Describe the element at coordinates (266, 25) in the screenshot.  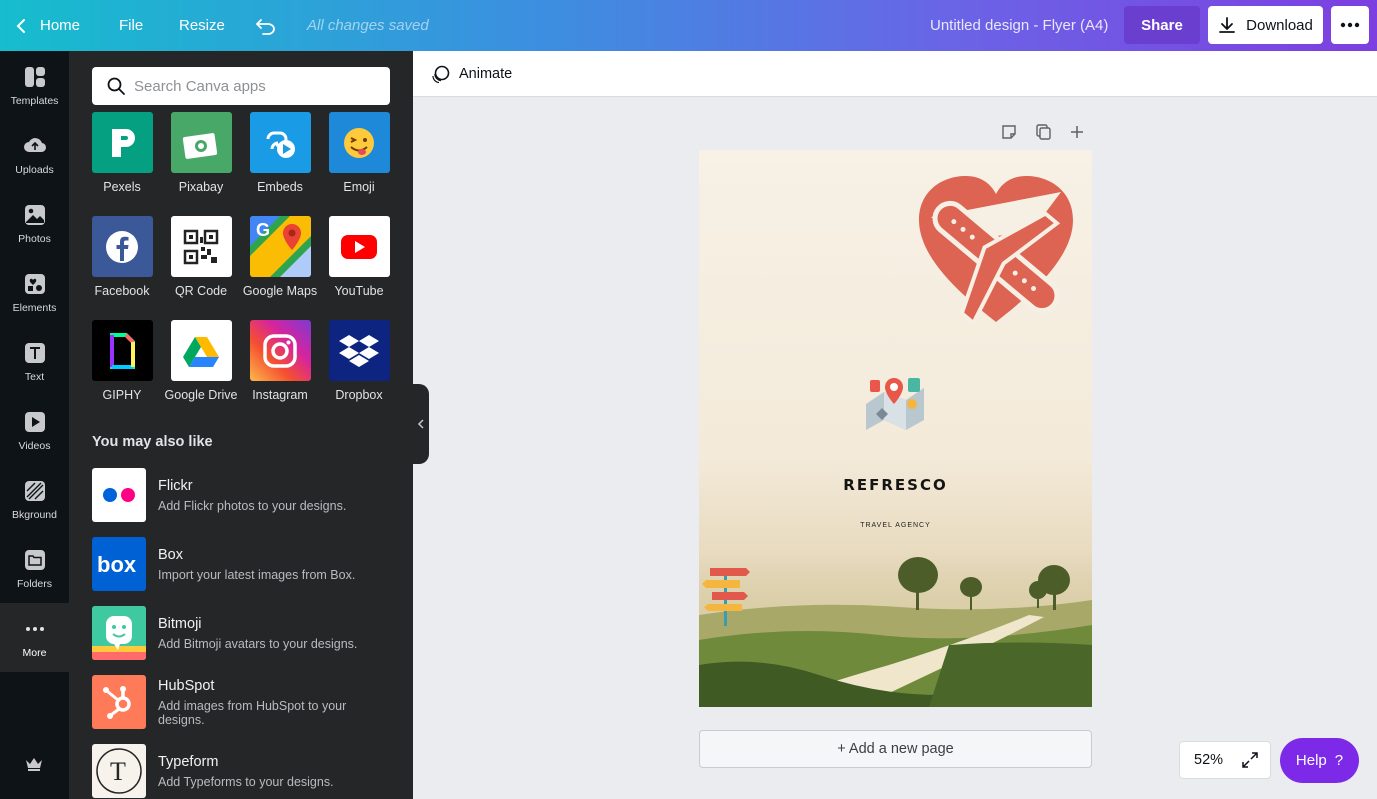
I see `undo-button` at that location.